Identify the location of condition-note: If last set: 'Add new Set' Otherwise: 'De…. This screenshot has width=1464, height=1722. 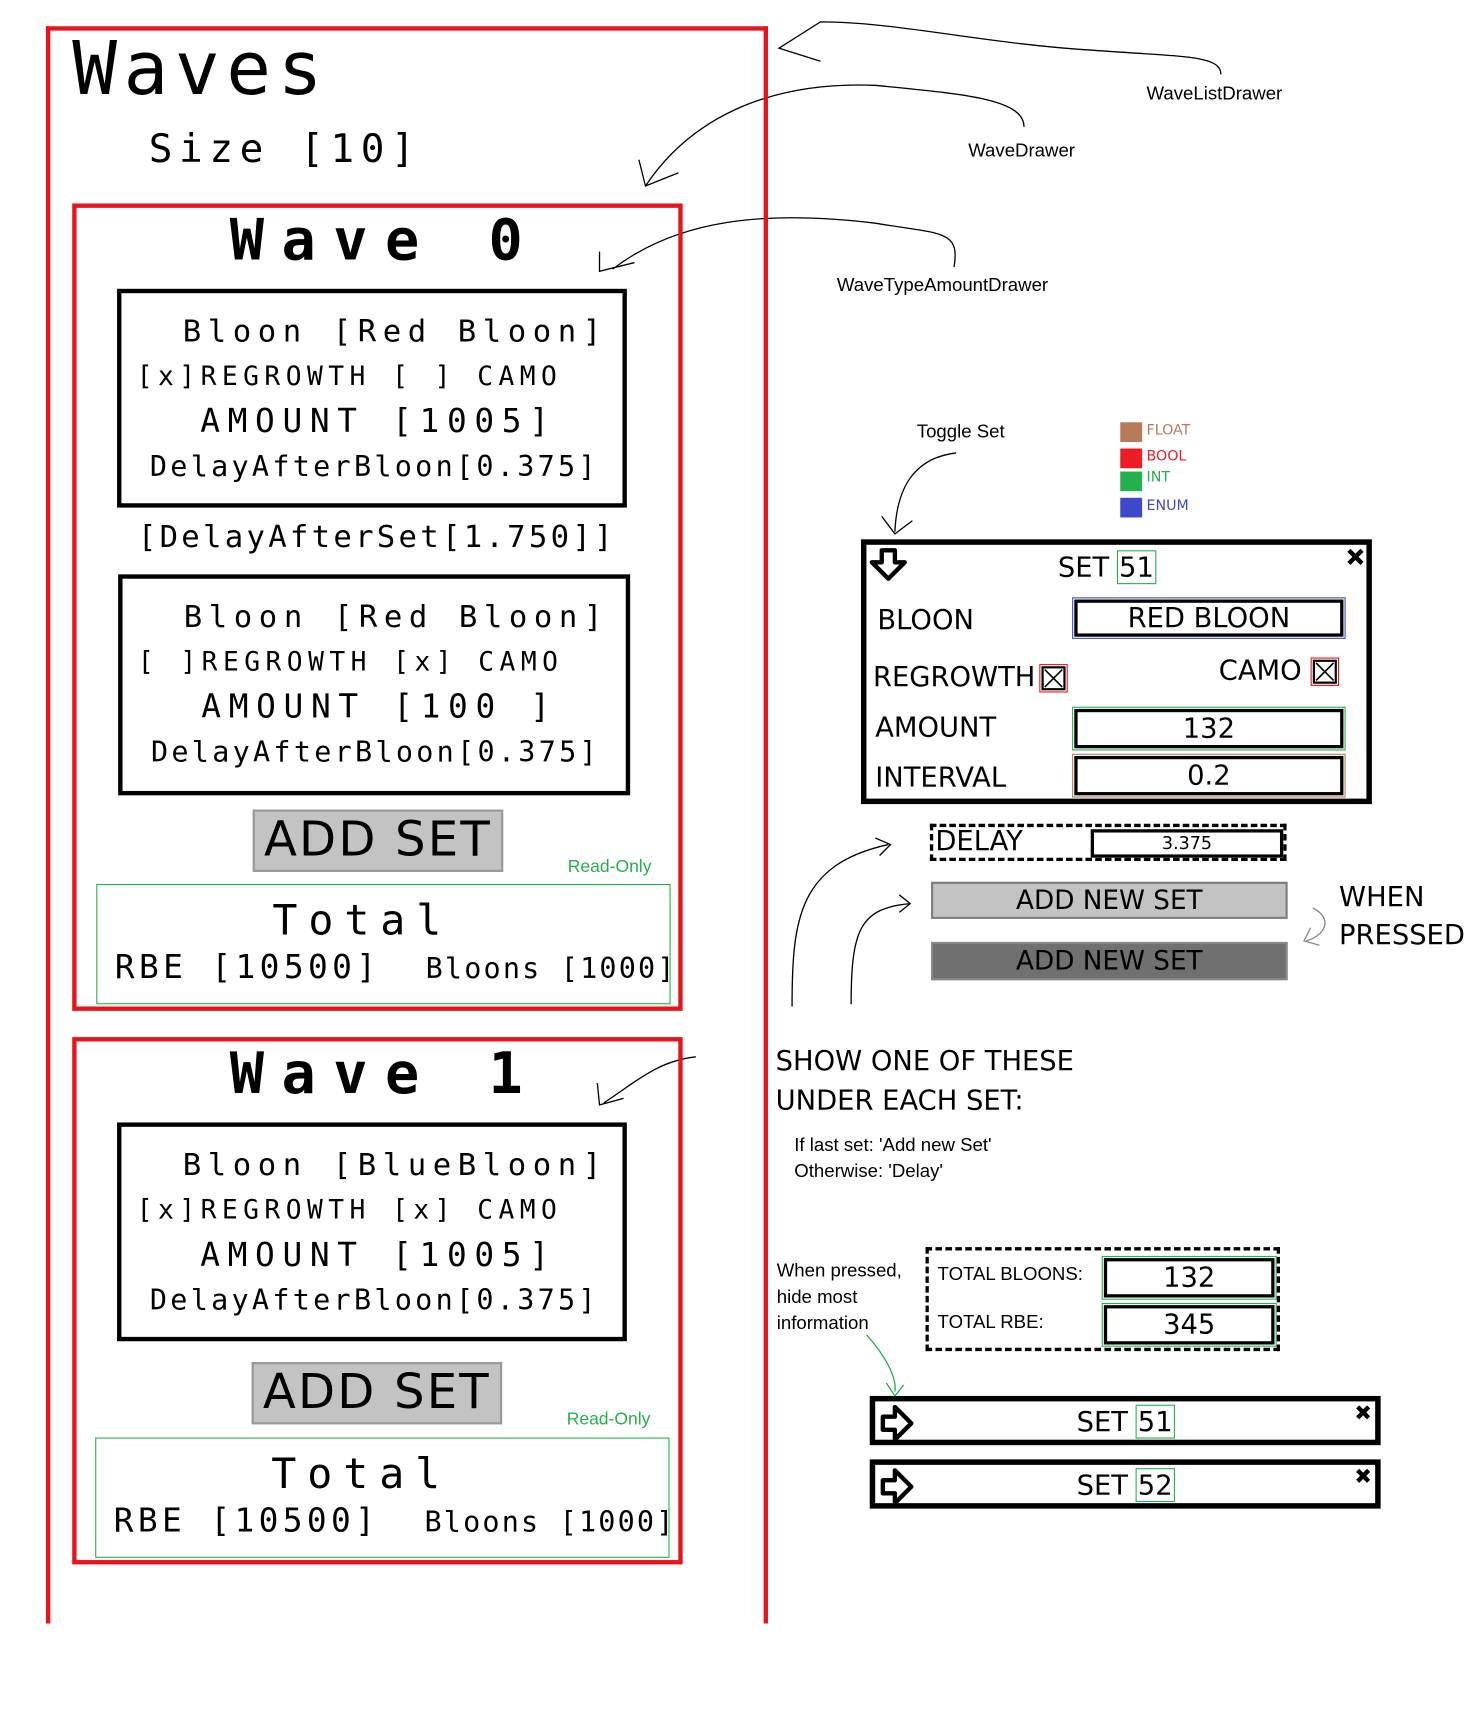
(892, 1158).